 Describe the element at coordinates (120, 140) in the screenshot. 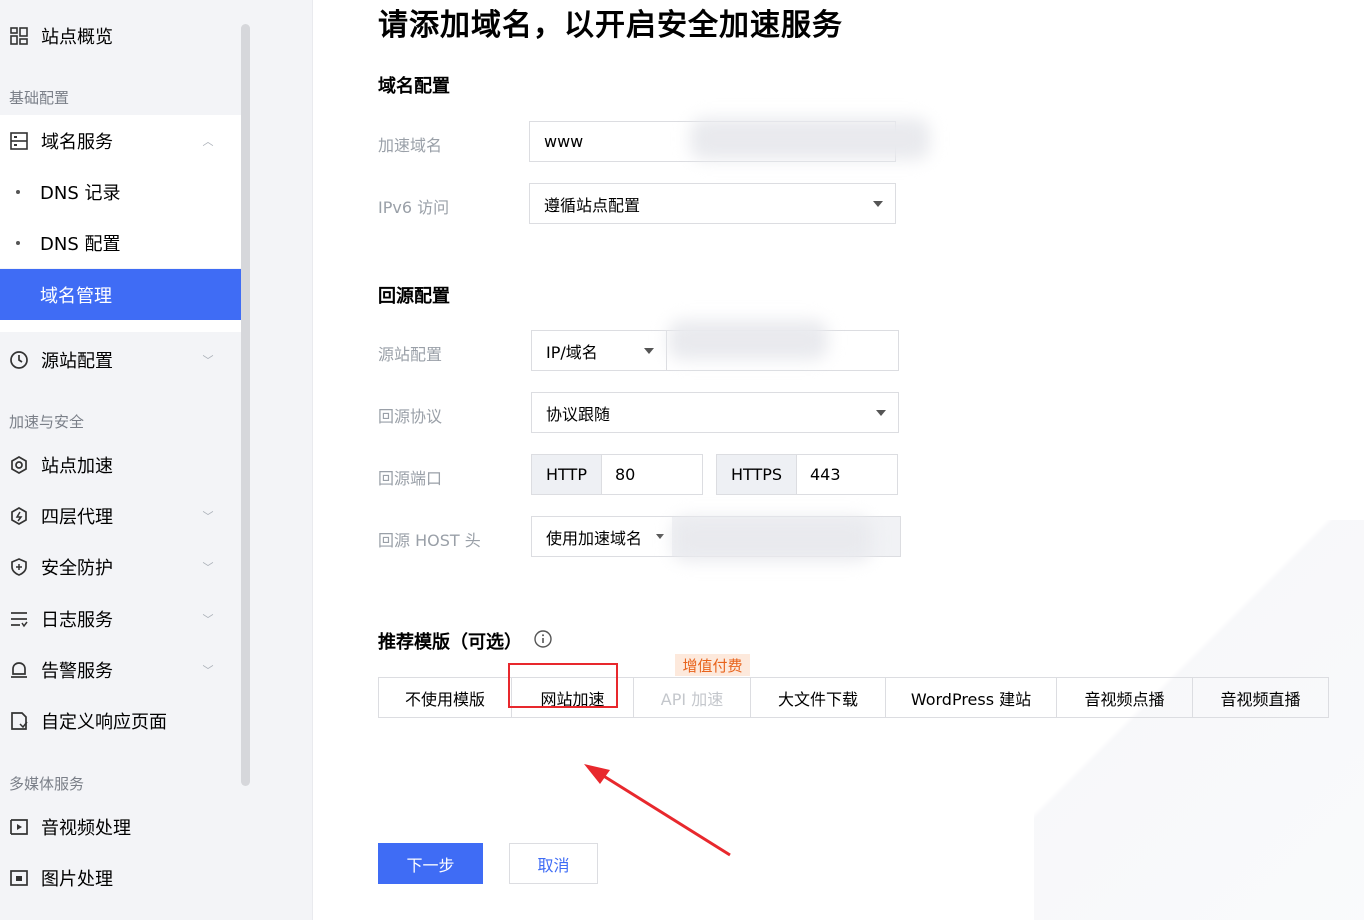

I see `sidebar-item-domain-service: 域名服务 ︿` at that location.